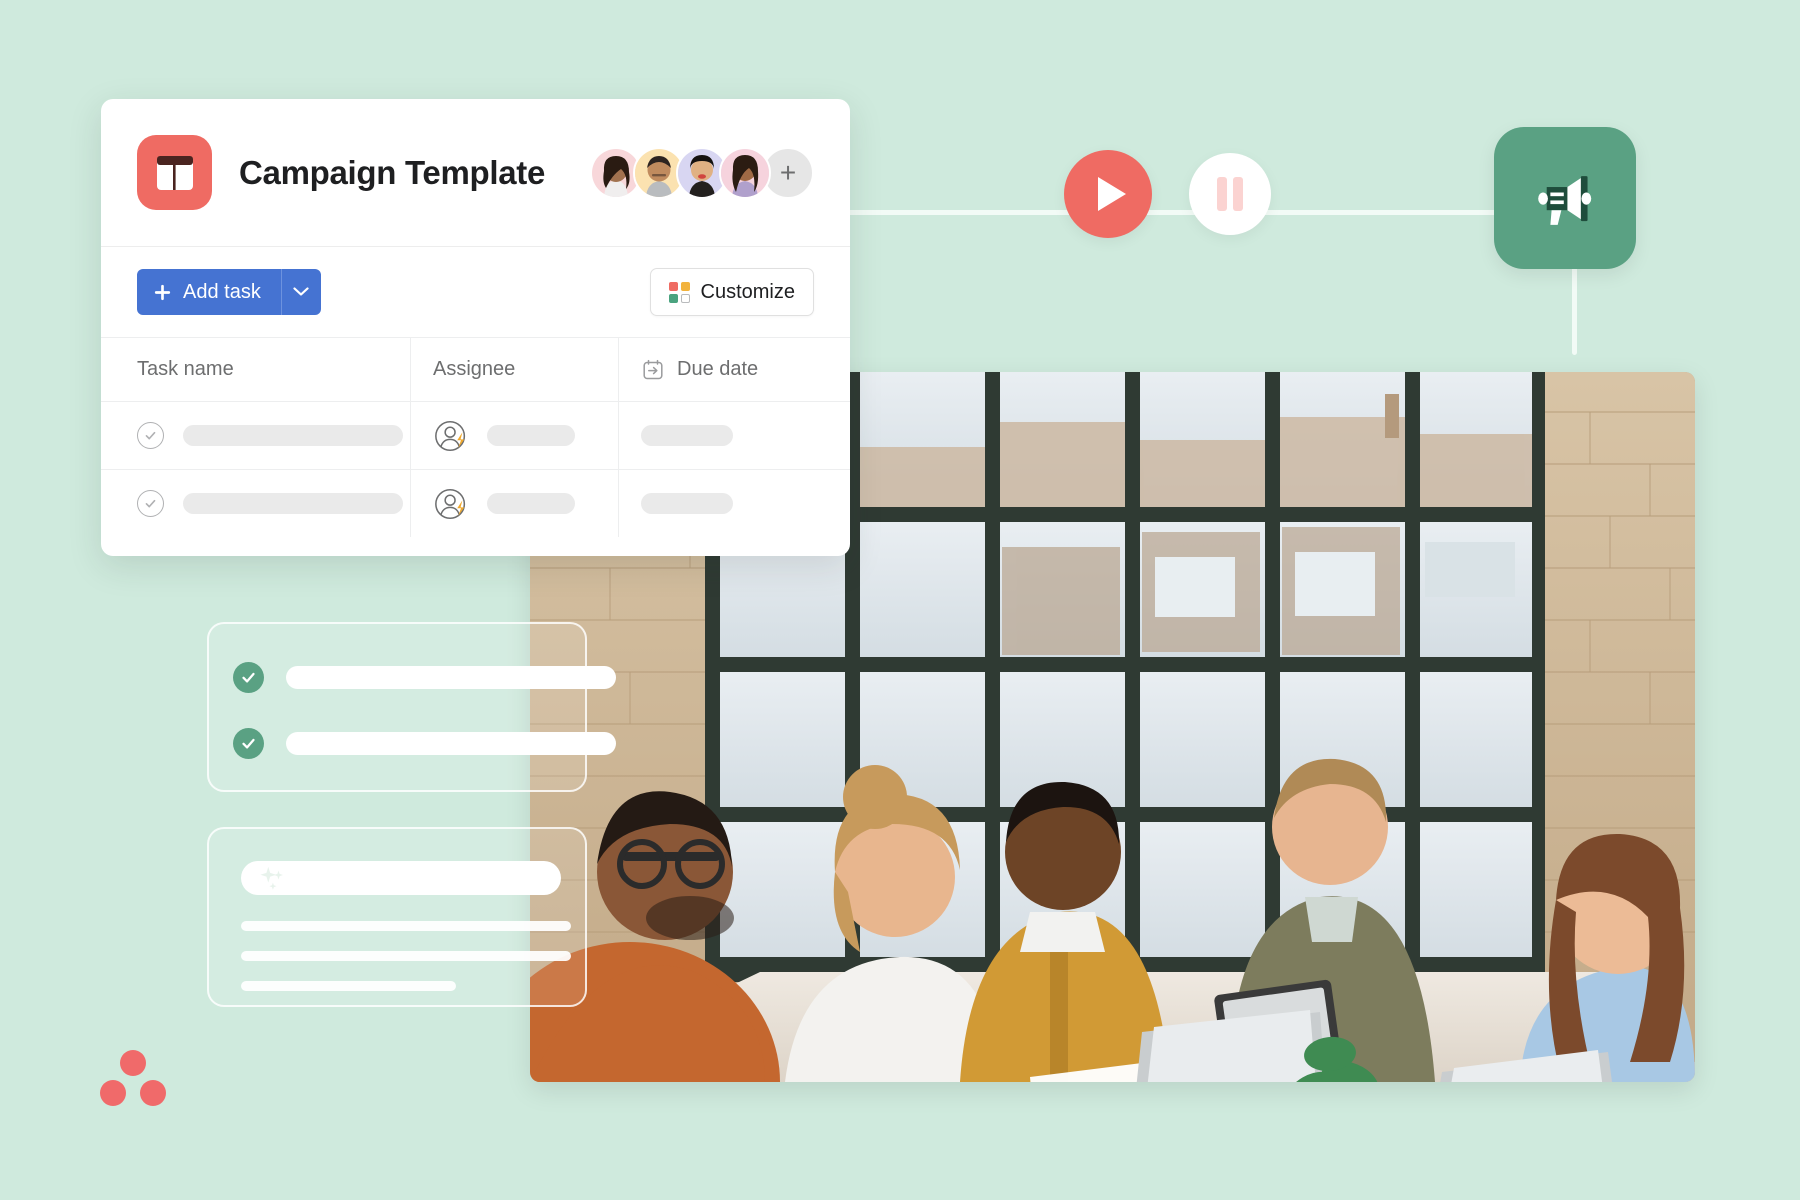 The height and width of the screenshot is (1200, 1800). I want to click on megaphone-icon, so click(1565, 200).